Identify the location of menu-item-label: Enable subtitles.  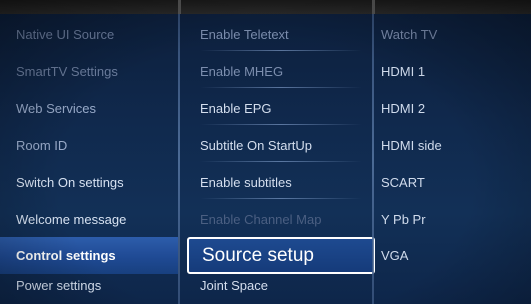
(246, 182).